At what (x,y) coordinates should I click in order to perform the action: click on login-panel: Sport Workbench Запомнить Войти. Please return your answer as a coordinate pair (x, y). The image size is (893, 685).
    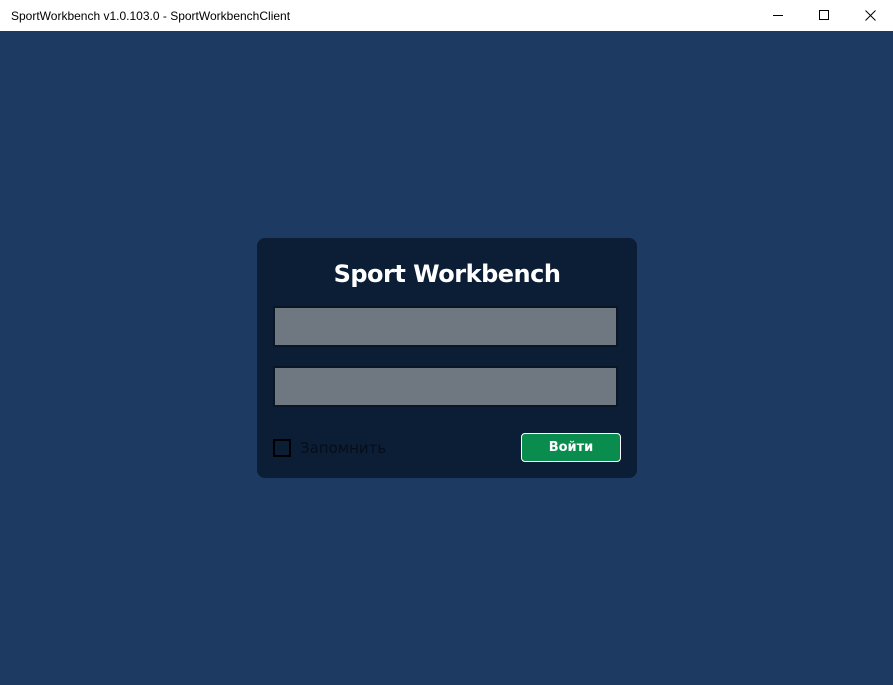
    Looking at the image, I should click on (447, 358).